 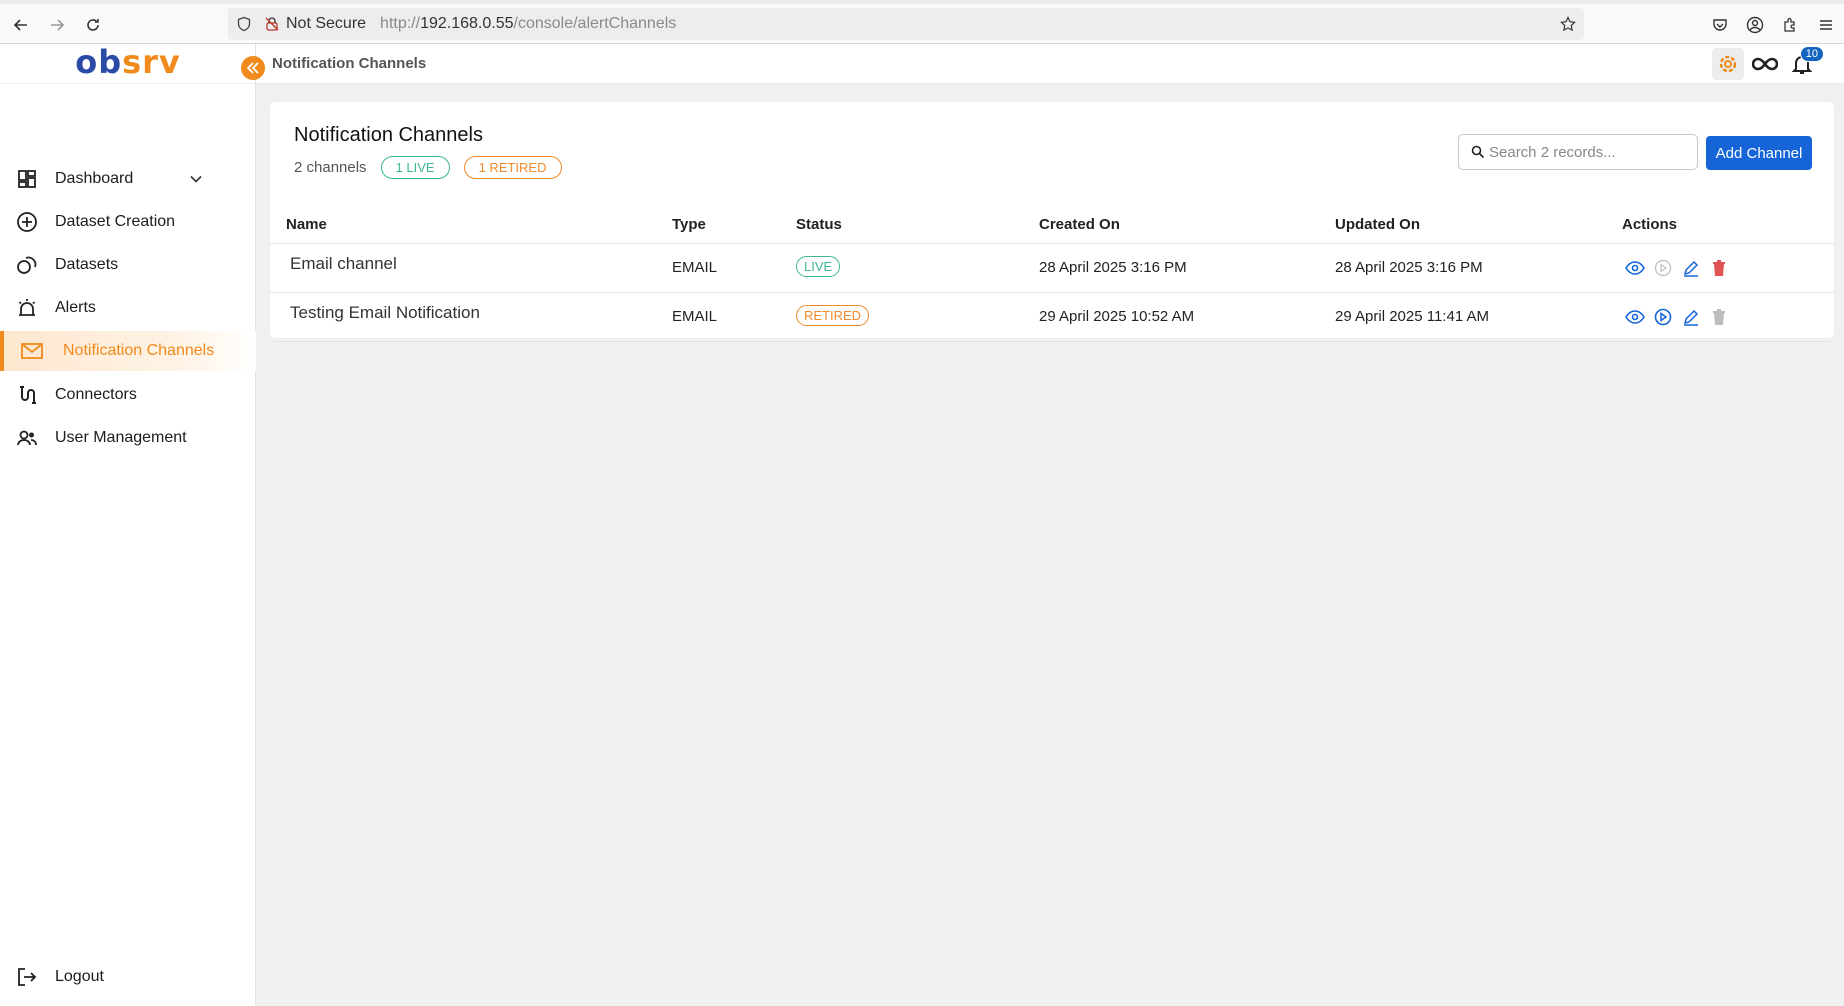 What do you see at coordinates (1728, 64) in the screenshot?
I see `grafana-icon` at bounding box center [1728, 64].